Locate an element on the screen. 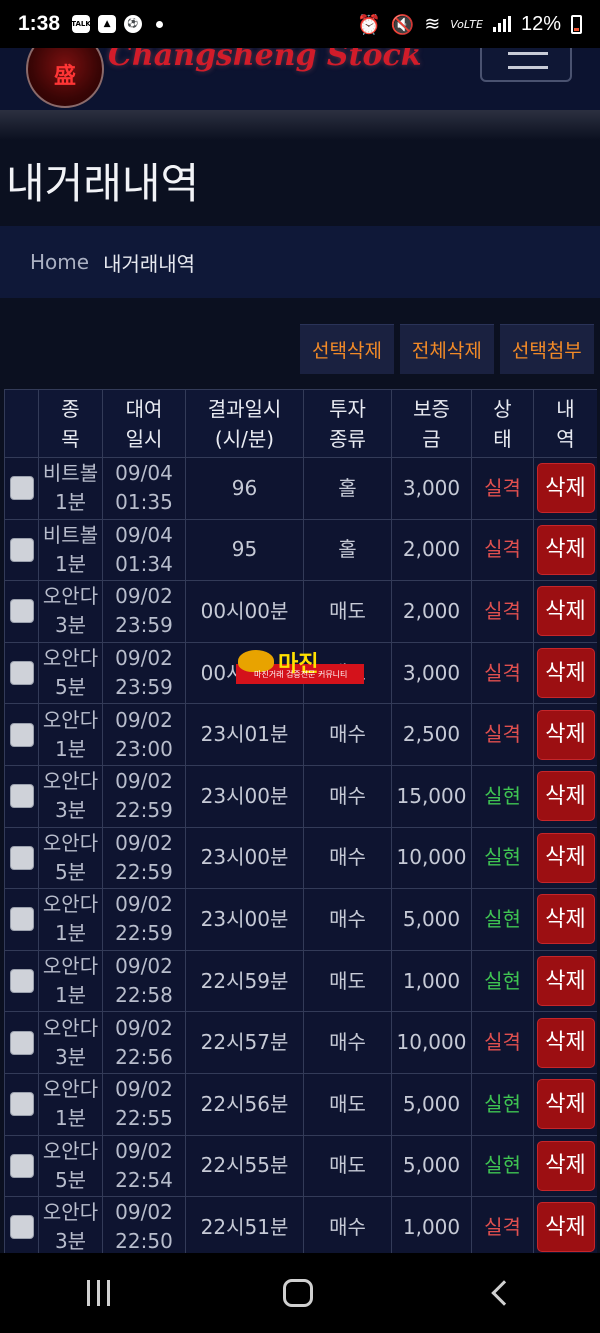 Image resolution: width=600 pixels, height=1333 pixels. breadcrumb: Home 내거래내역 is located at coordinates (300, 262).